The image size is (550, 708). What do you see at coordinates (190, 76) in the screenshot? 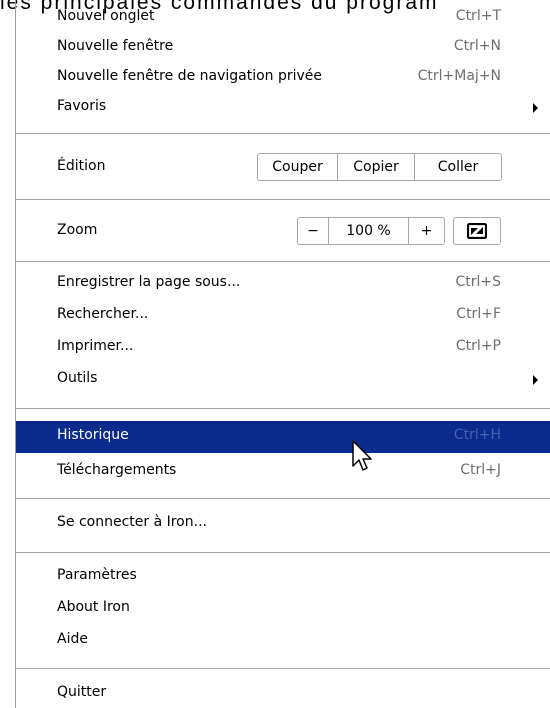
I see `menu-item-label: Nouvelle fenêtre de navigation privée` at bounding box center [190, 76].